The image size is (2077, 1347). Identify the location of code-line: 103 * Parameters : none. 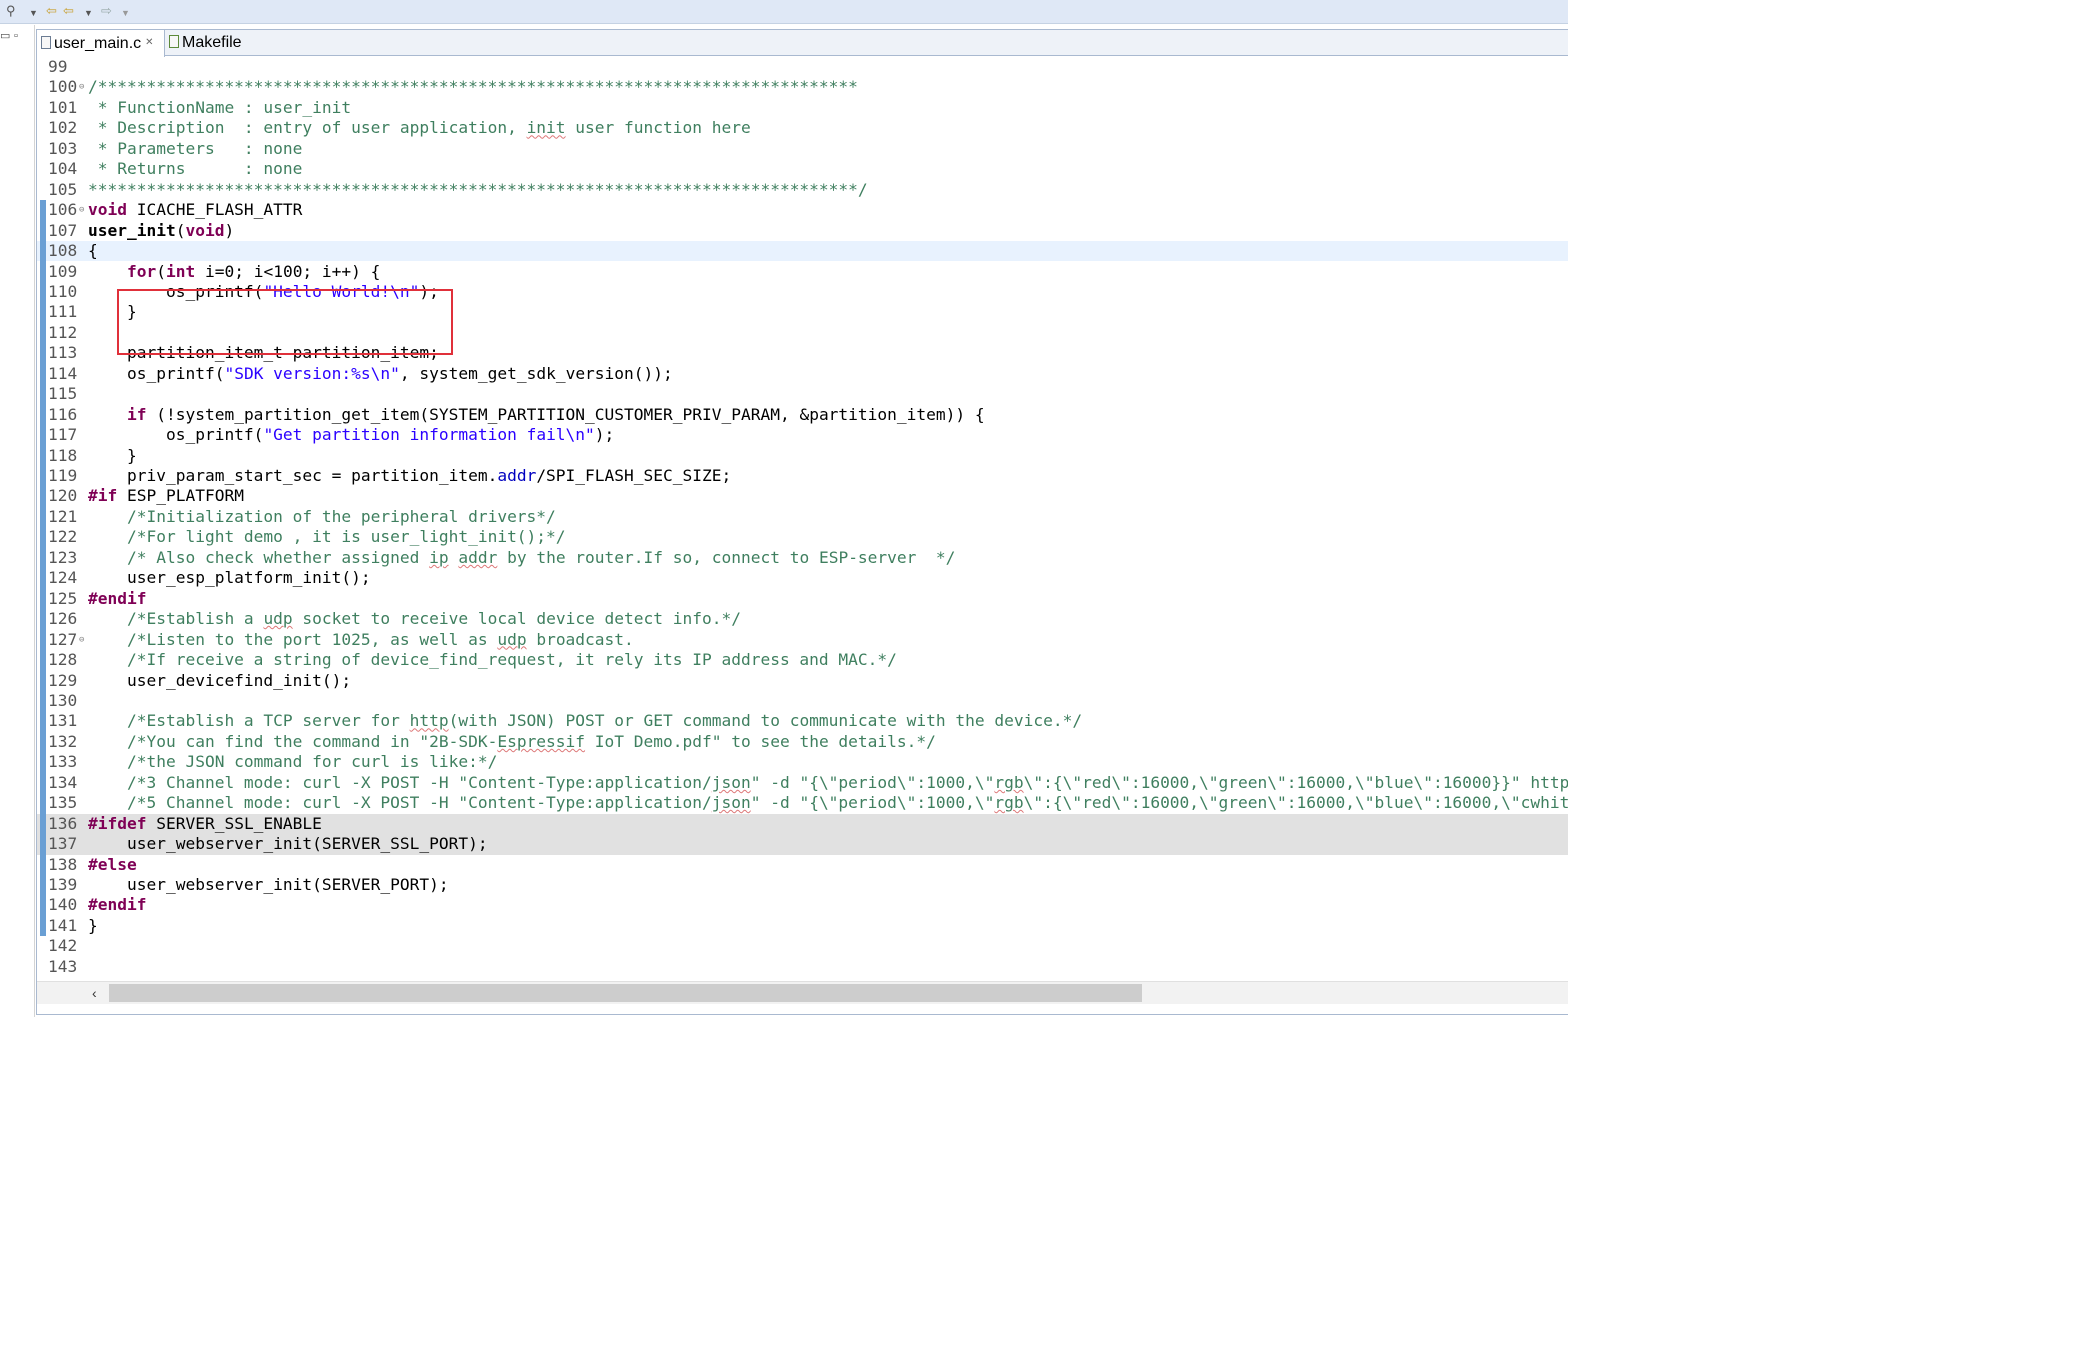
(802, 149).